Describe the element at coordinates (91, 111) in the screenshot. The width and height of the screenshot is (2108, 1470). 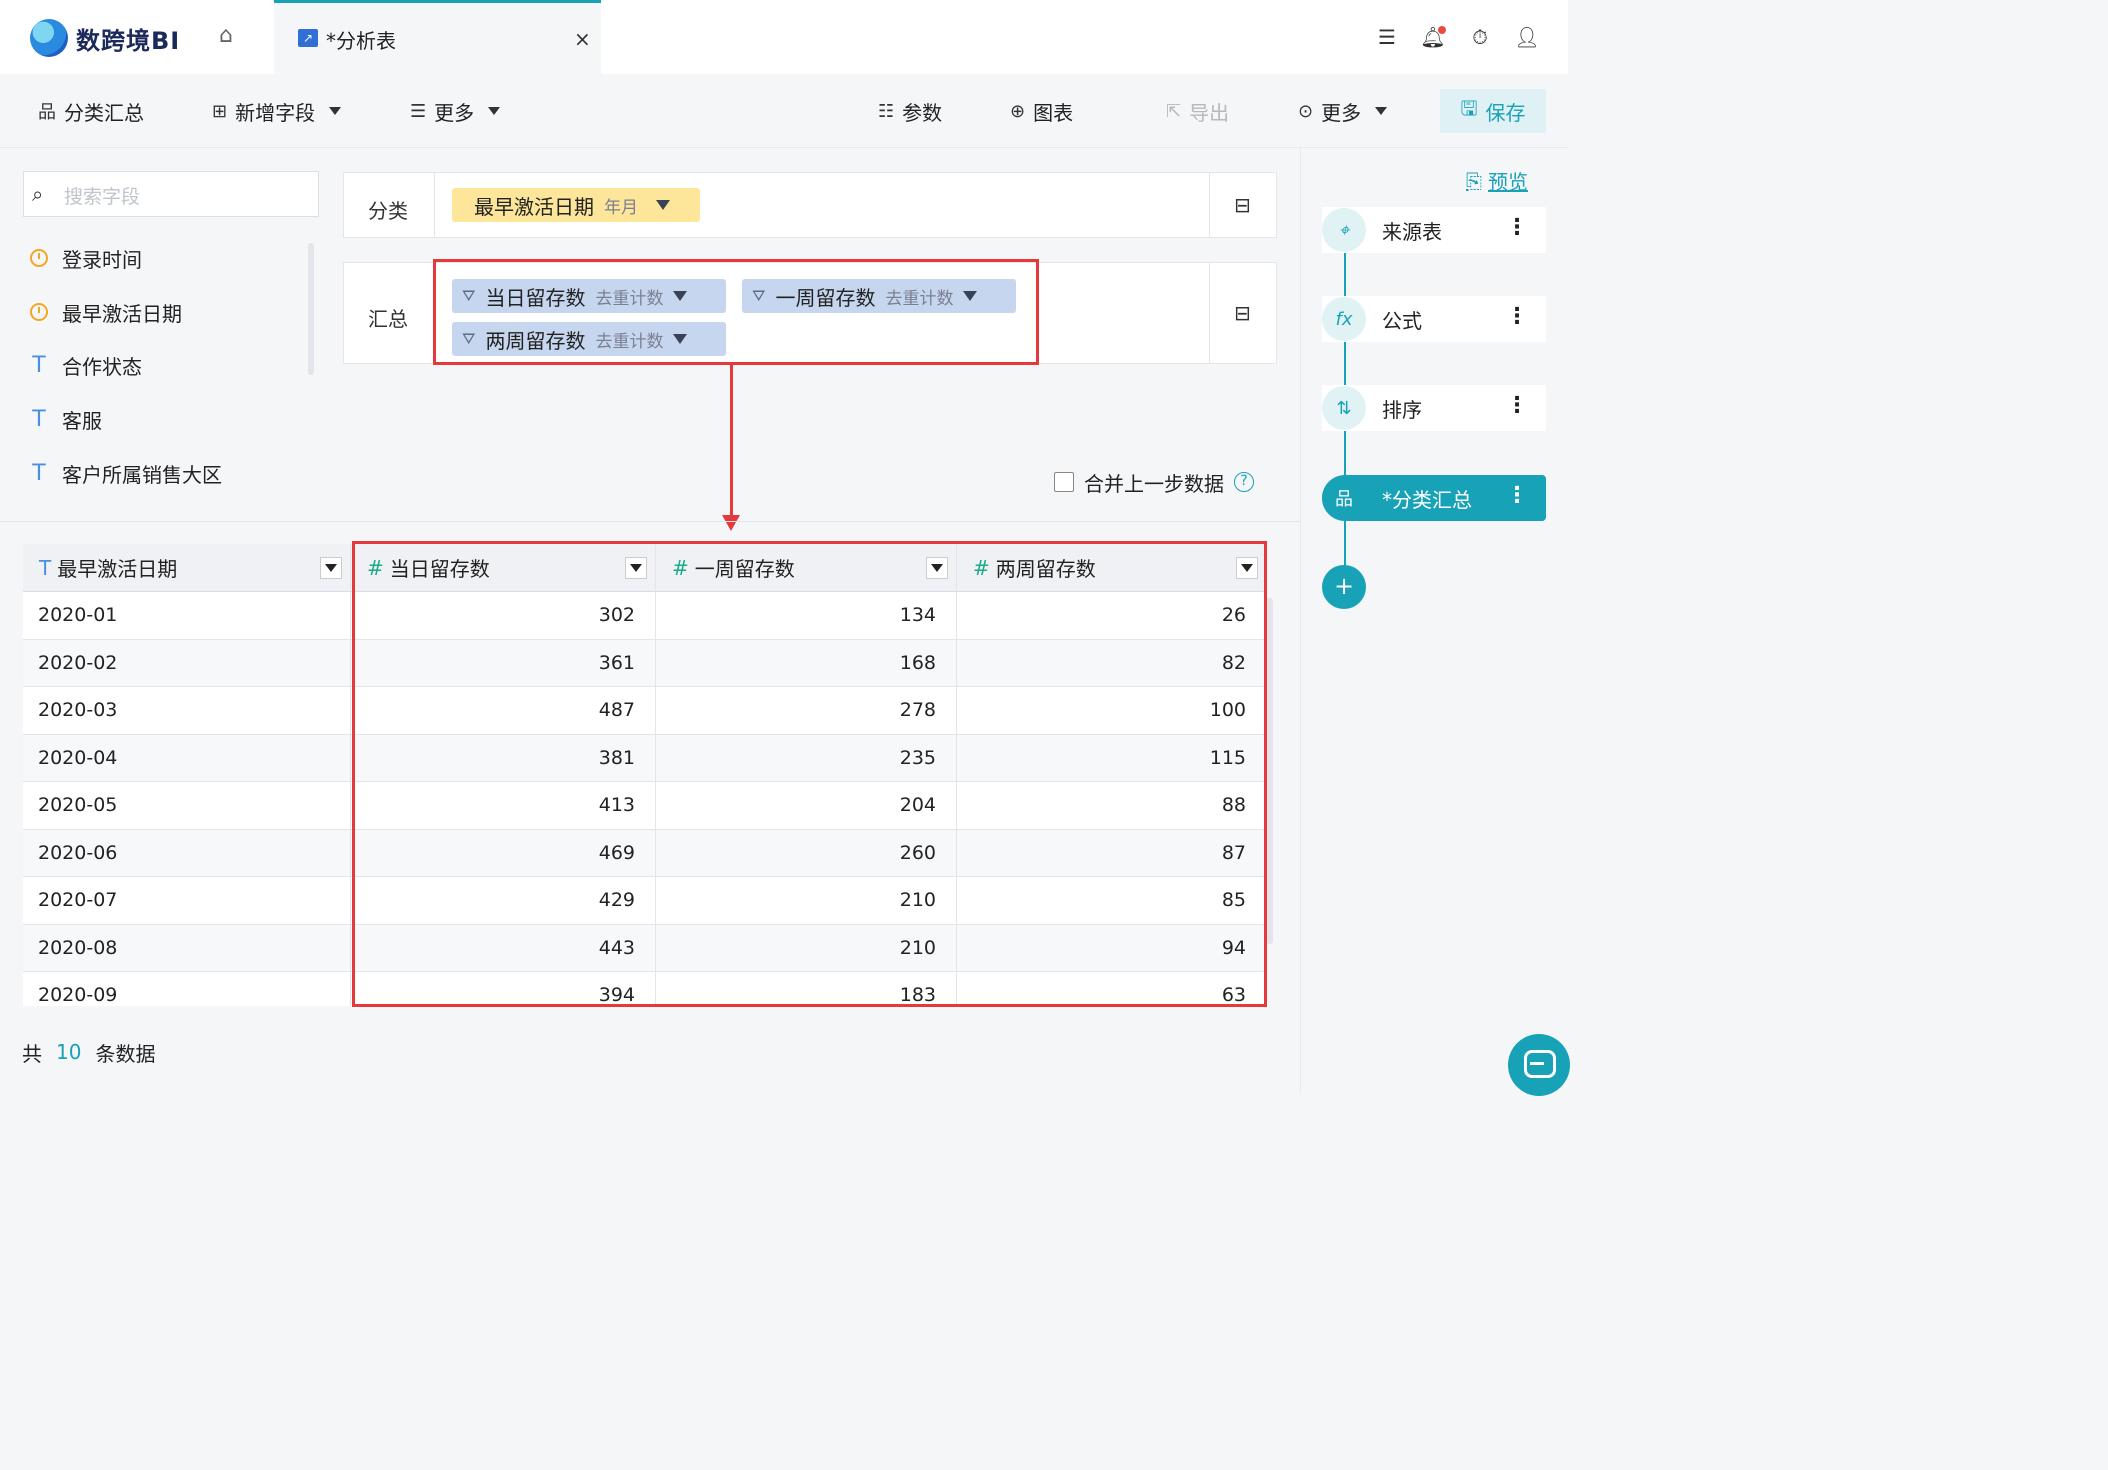
I see `group-summary-button: 品 分类汇总` at that location.